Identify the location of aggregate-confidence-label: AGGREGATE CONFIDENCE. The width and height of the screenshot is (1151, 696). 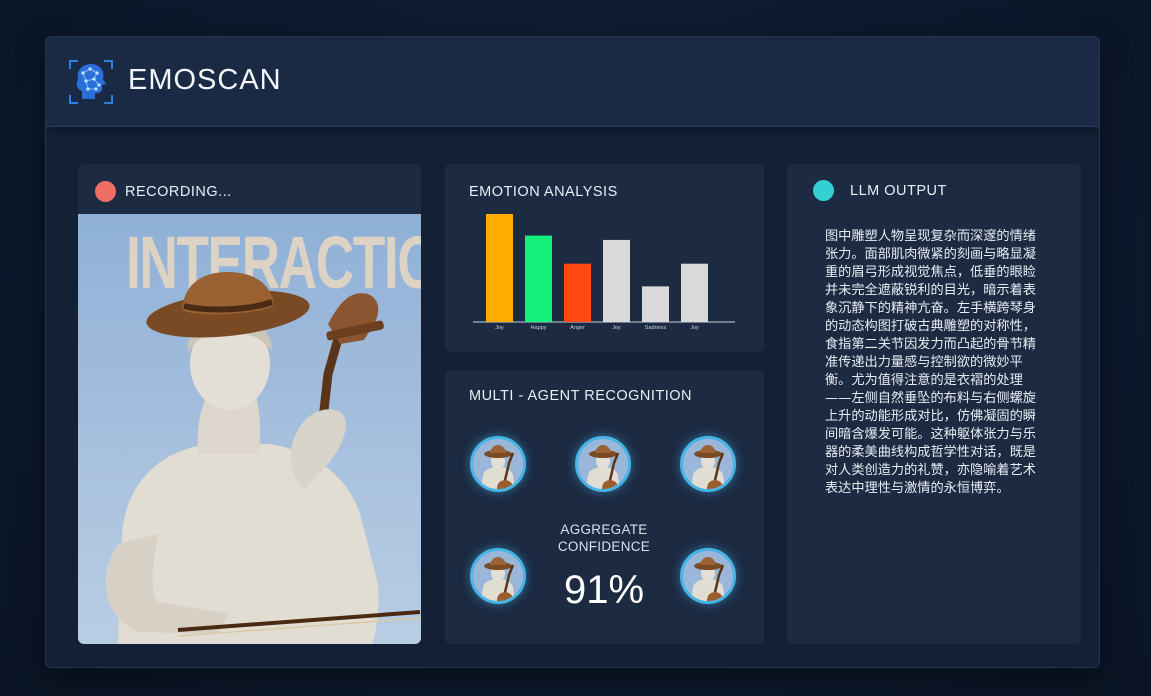
(604, 538).